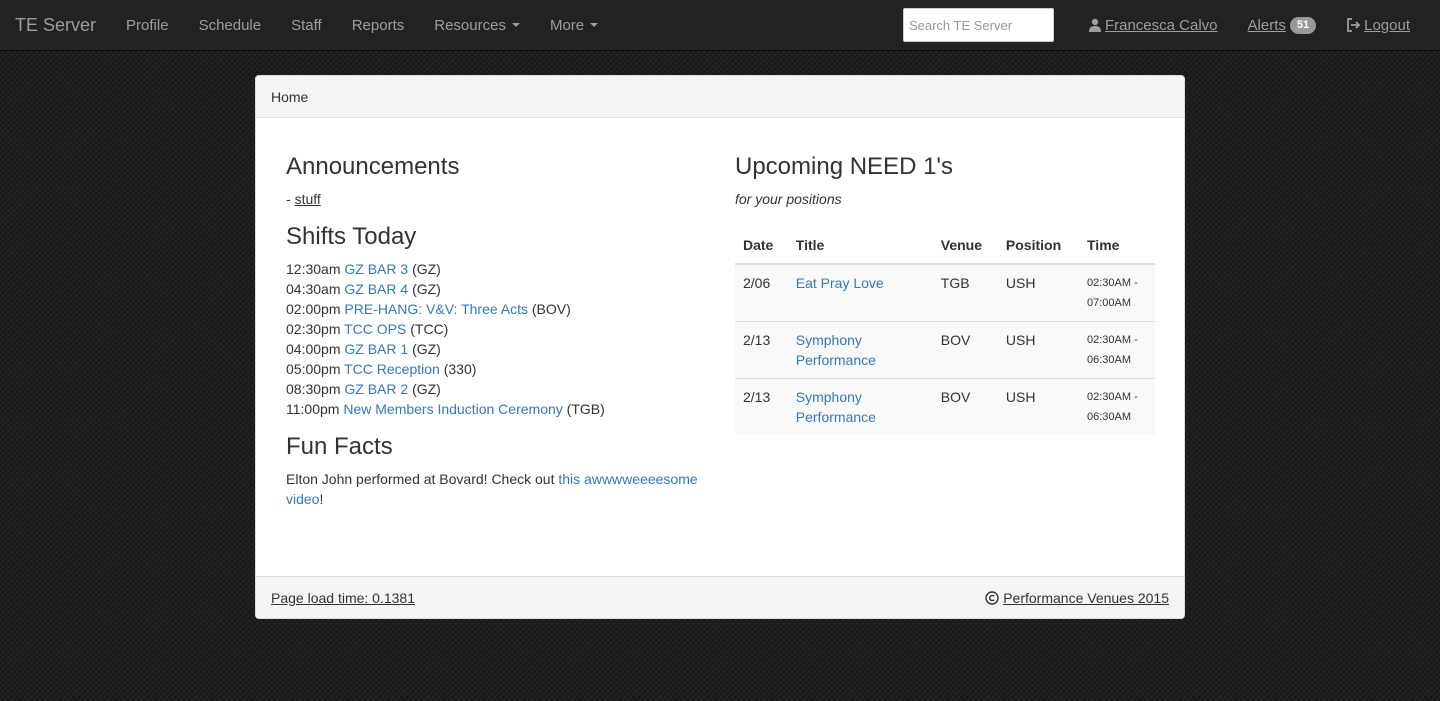  I want to click on cell-date: 2/06, so click(761, 292).